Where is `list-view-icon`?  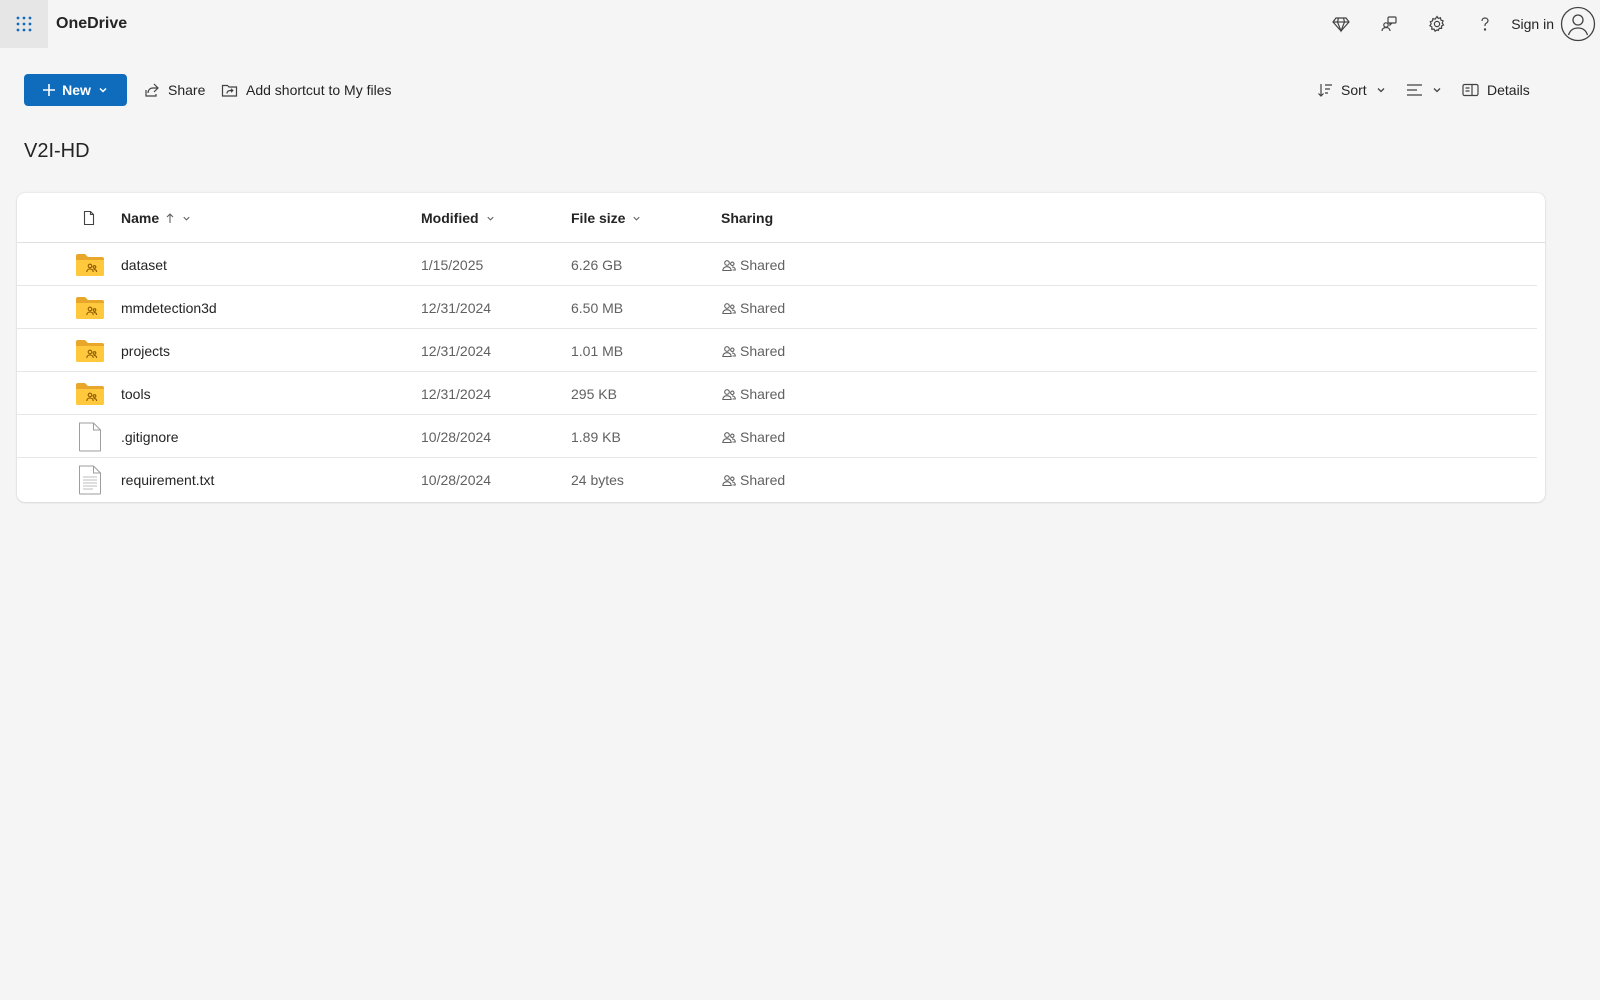 list-view-icon is located at coordinates (1414, 90).